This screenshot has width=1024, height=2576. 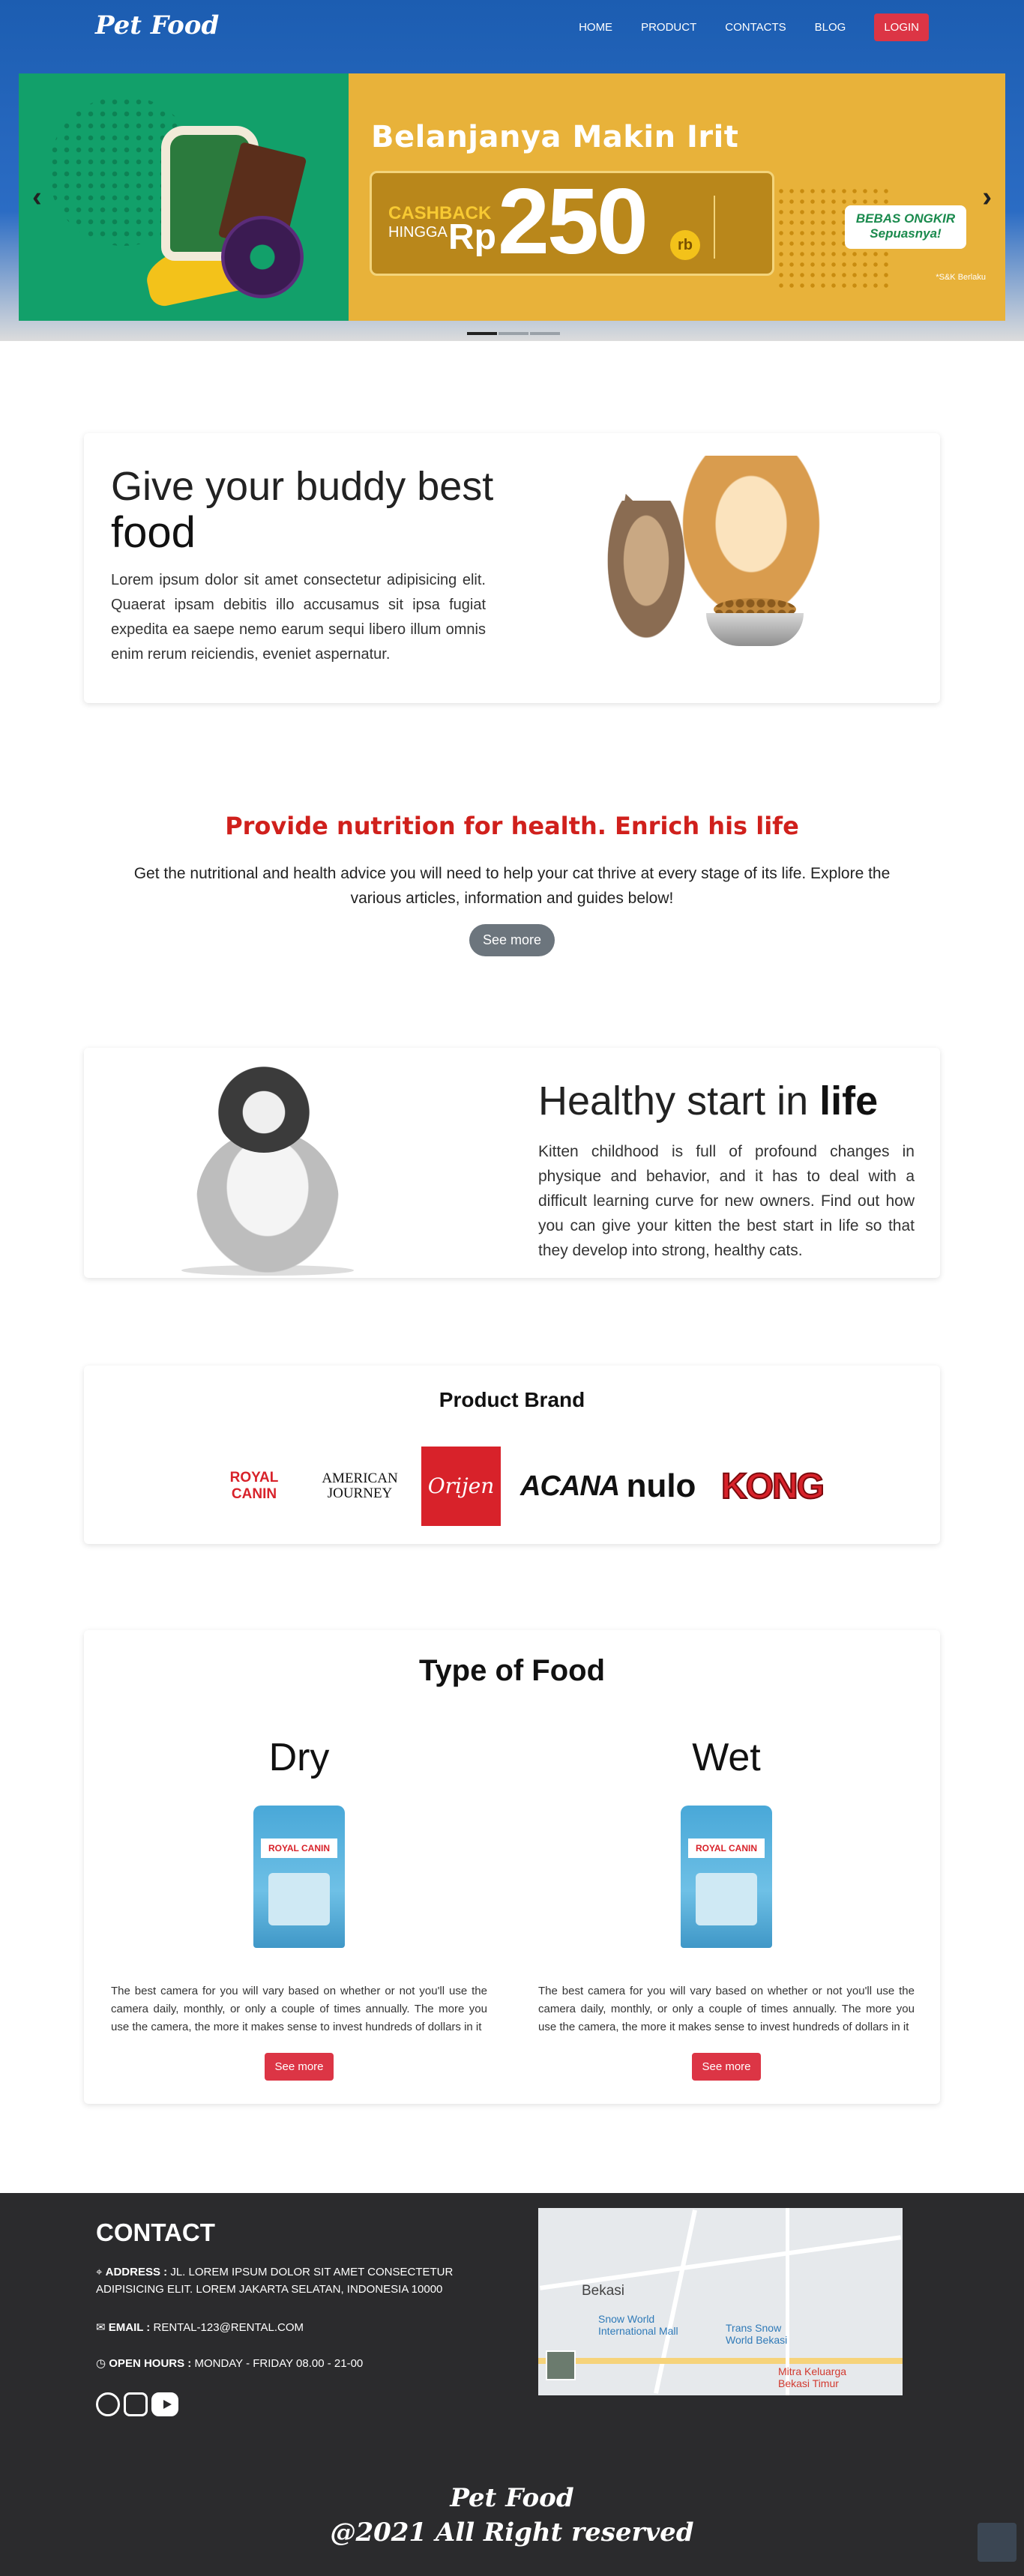 I want to click on cat-and-dog-image, so click(x=725, y=557).